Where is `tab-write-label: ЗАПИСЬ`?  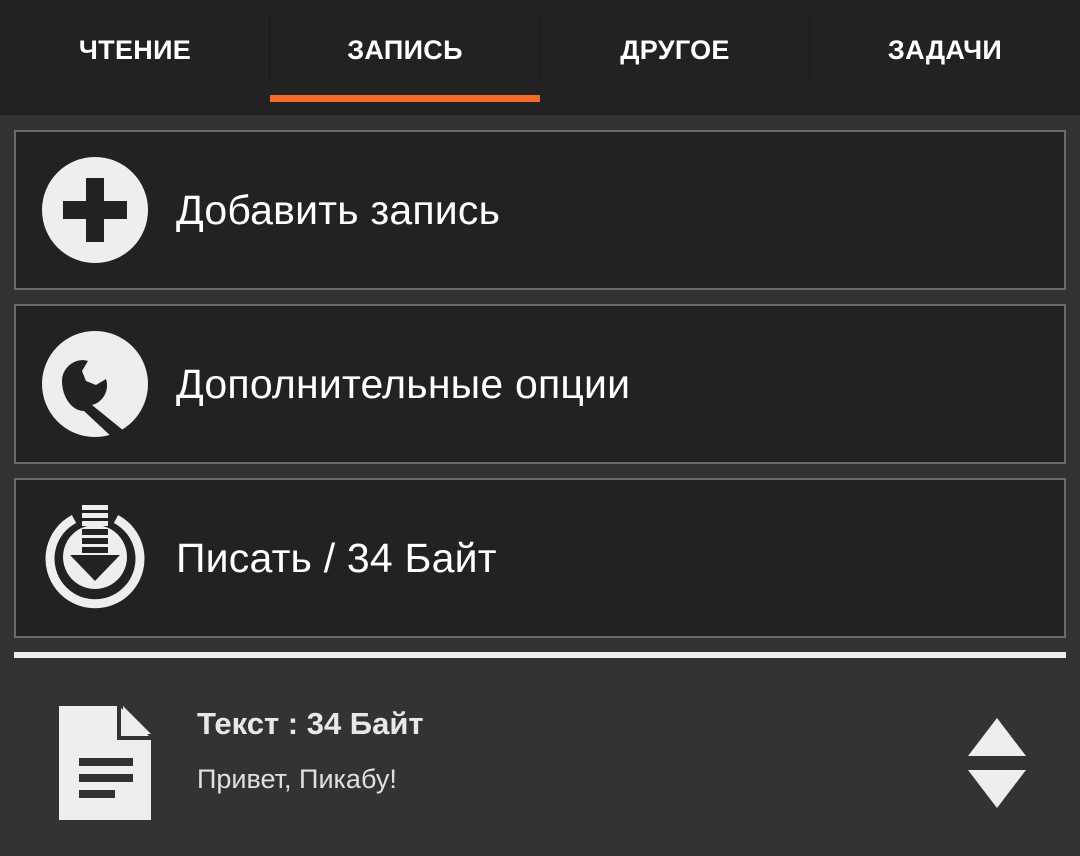
tab-write-label: ЗАПИСЬ is located at coordinates (405, 50).